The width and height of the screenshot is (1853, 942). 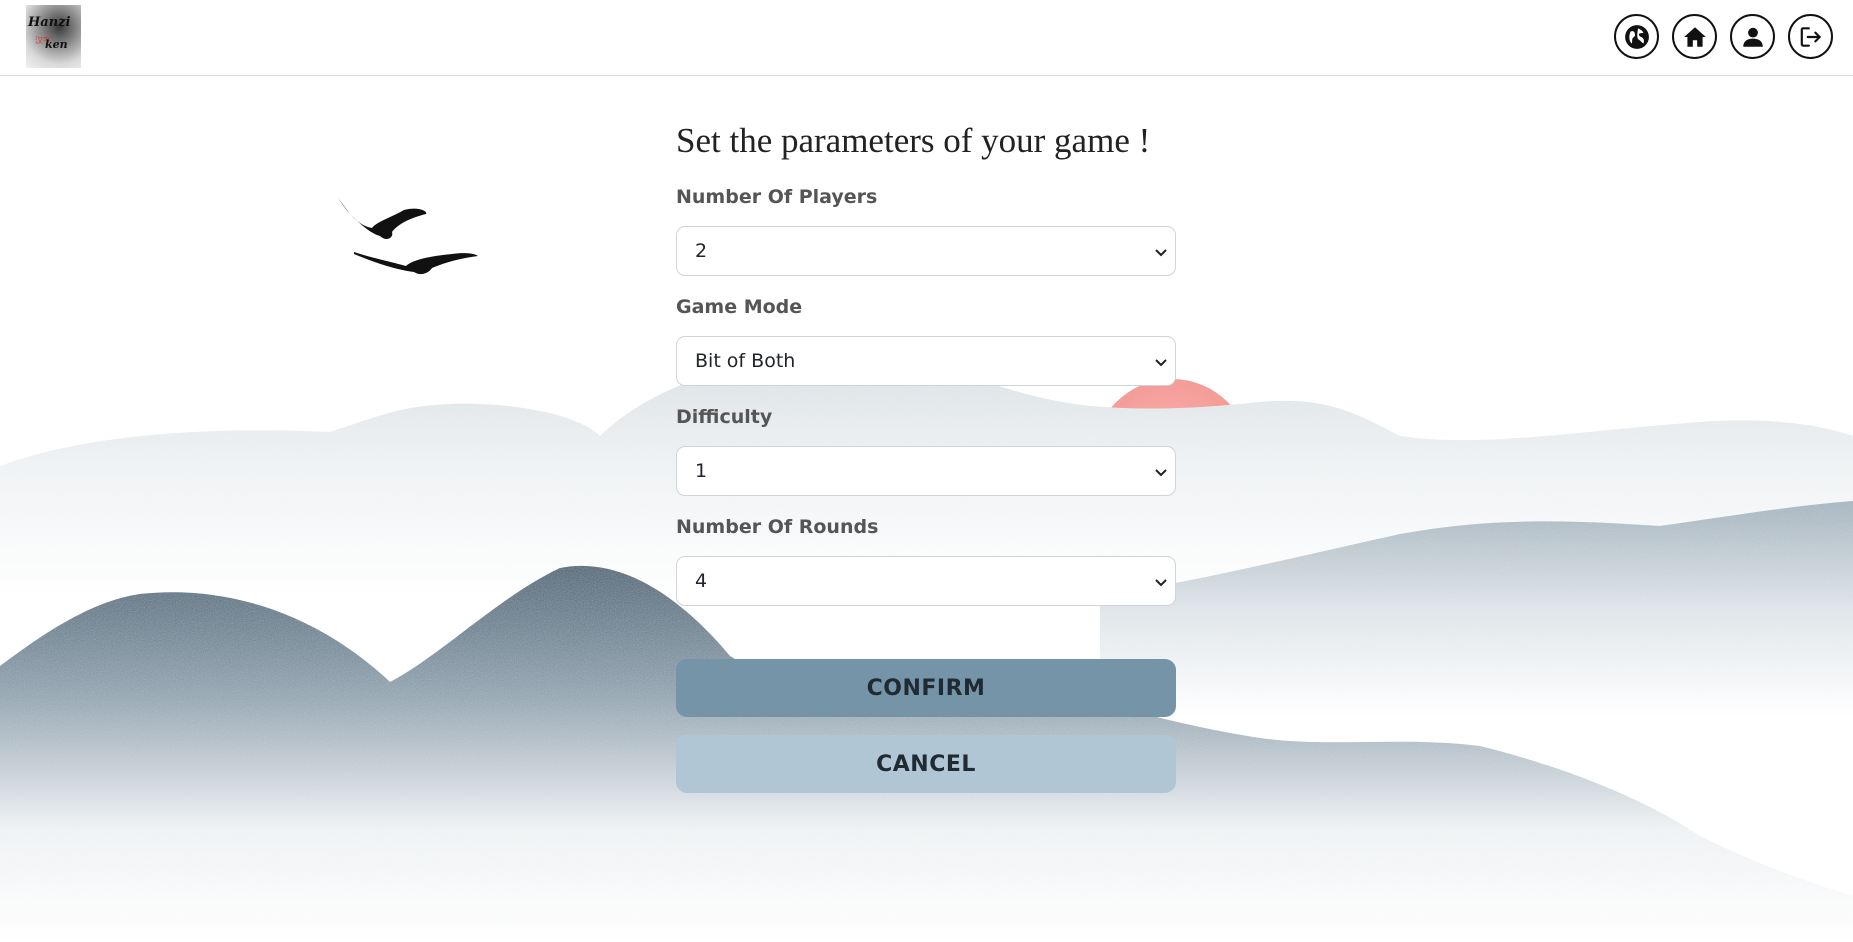 I want to click on players-field: Number Of Players 2, so click(x=926, y=229).